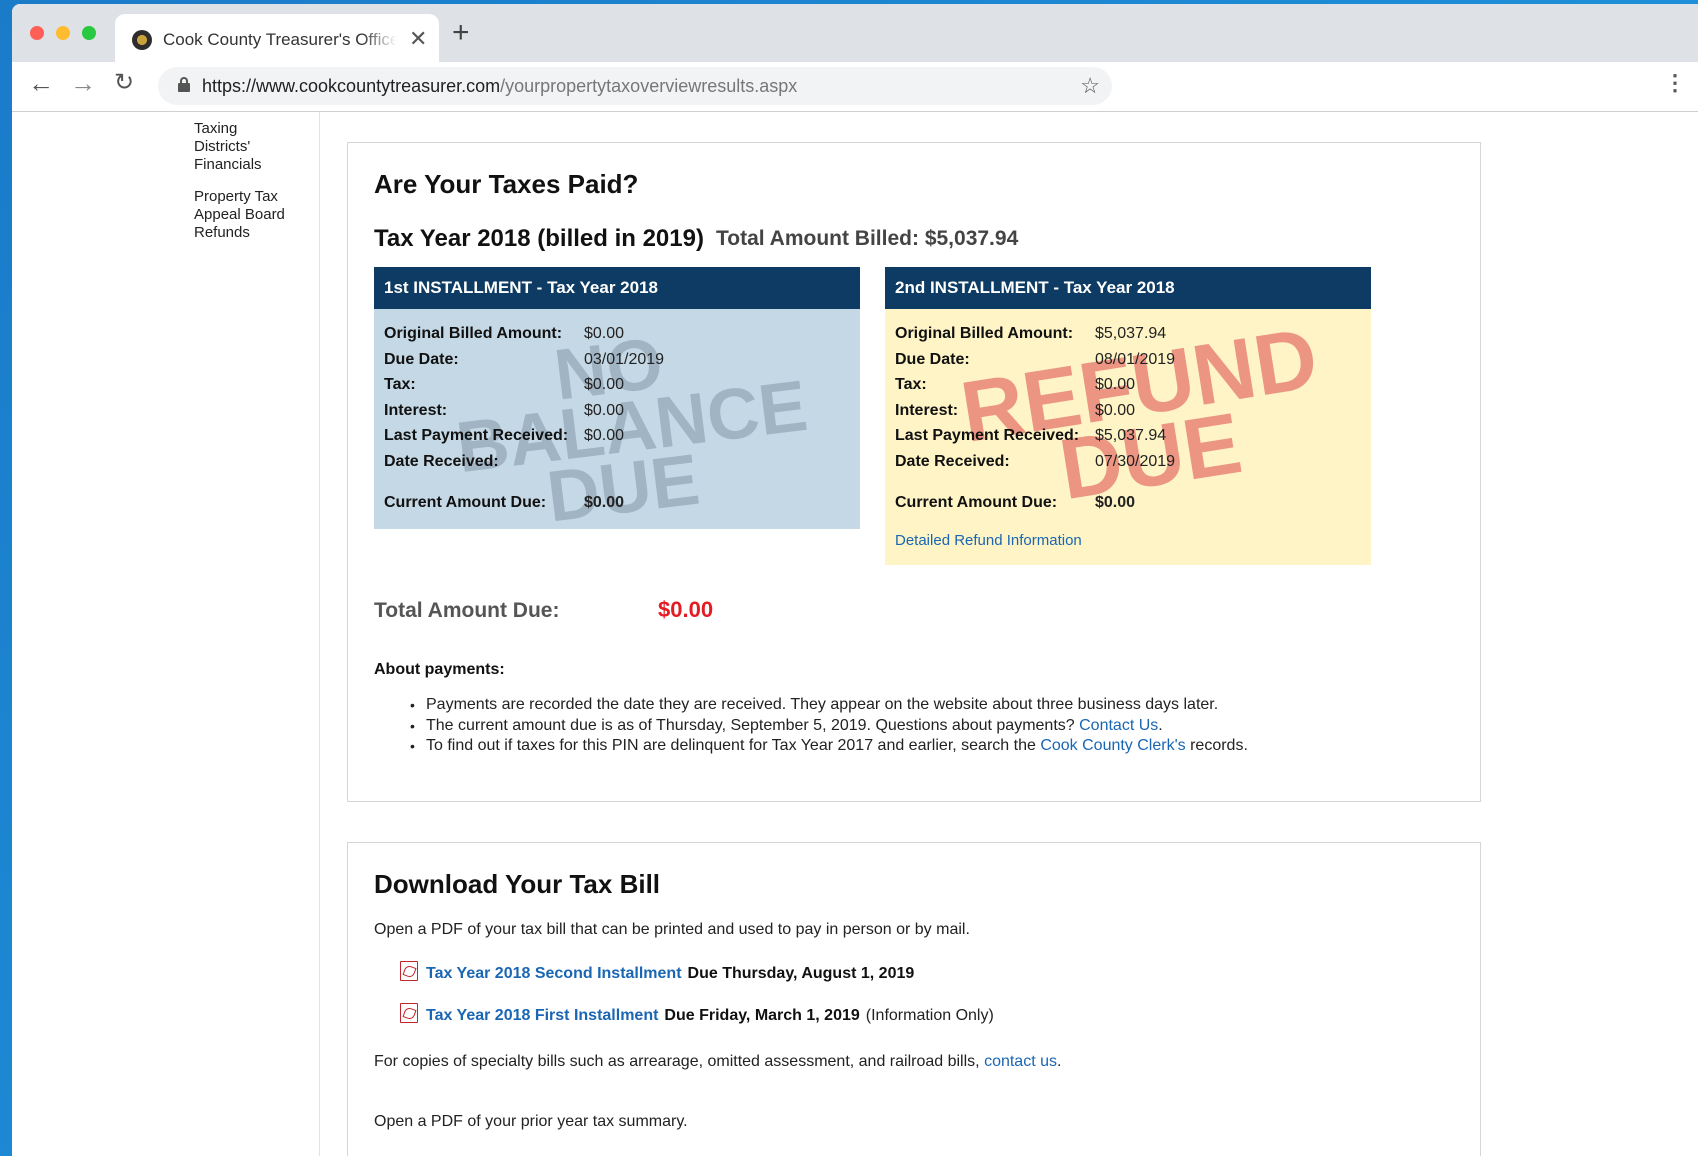 Image resolution: width=1698 pixels, height=1156 pixels. Describe the element at coordinates (1059, 1061) in the screenshot. I see `specialty-end: .` at that location.